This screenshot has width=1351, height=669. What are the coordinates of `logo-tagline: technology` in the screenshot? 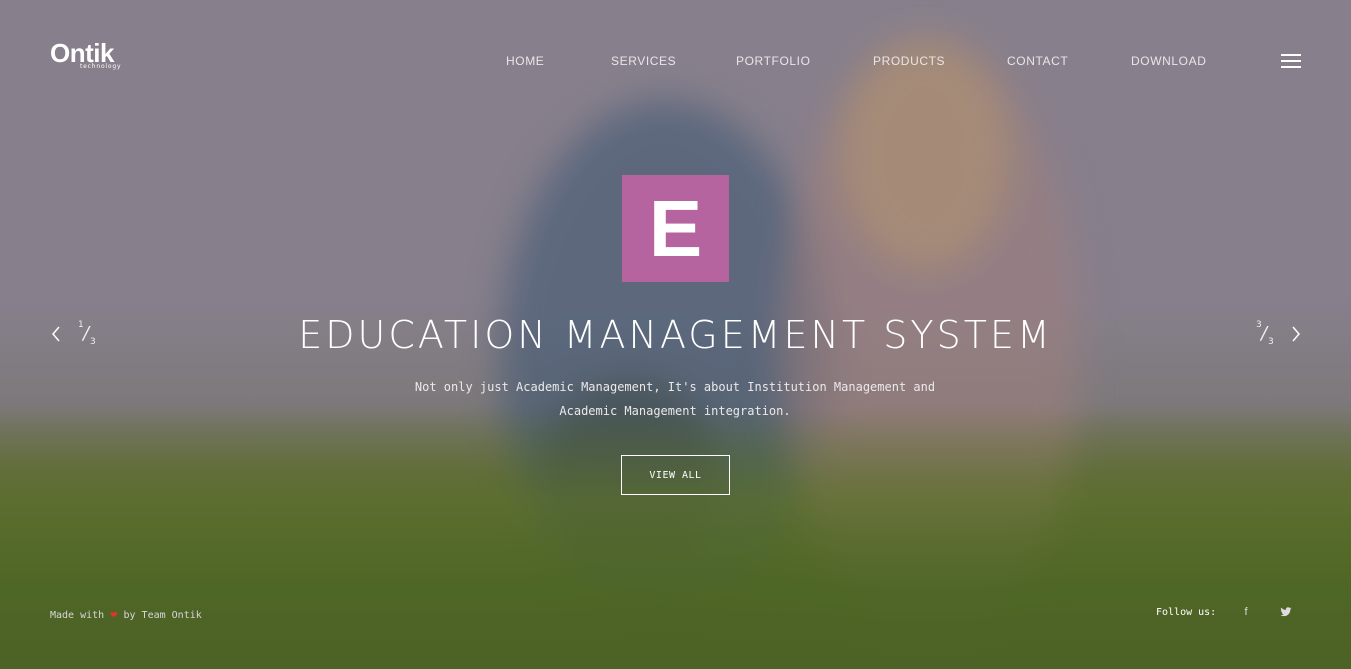 It's located at (101, 66).